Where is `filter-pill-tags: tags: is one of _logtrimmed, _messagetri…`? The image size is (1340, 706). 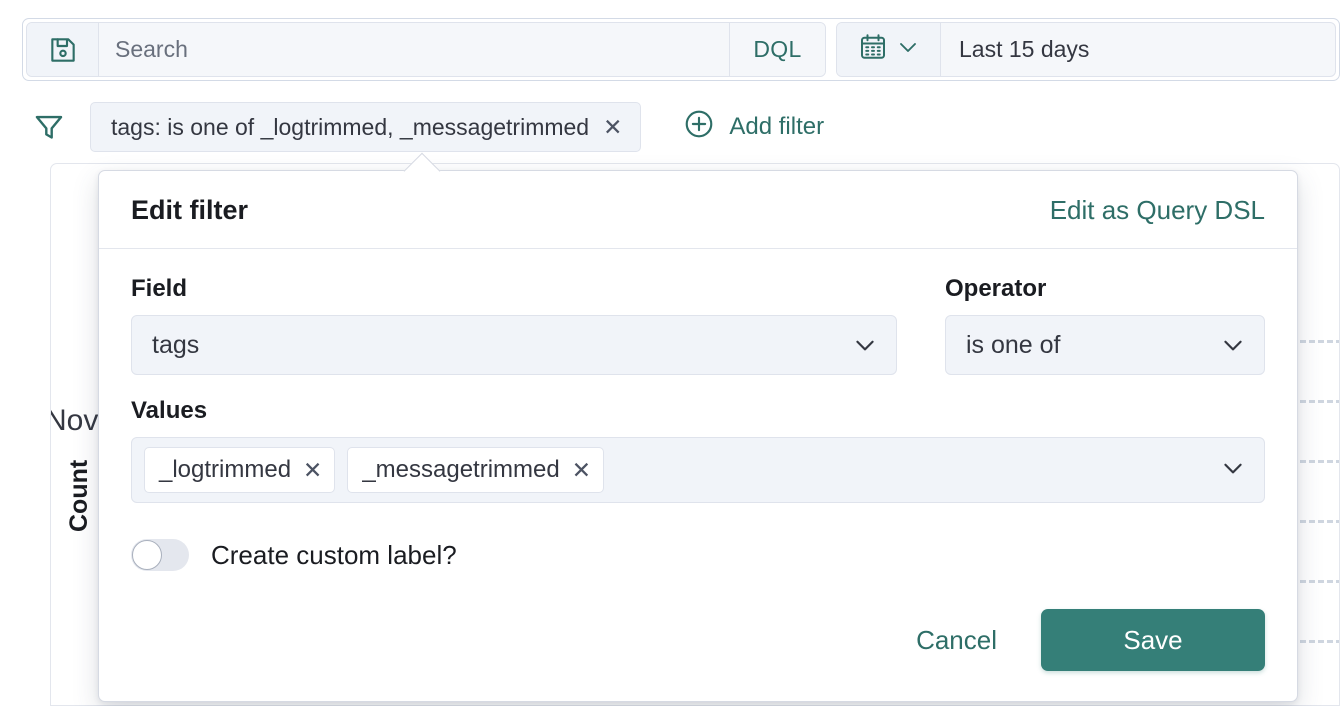 filter-pill-tags: tags: is one of _logtrimmed, _messagetri… is located at coordinates (366, 127).